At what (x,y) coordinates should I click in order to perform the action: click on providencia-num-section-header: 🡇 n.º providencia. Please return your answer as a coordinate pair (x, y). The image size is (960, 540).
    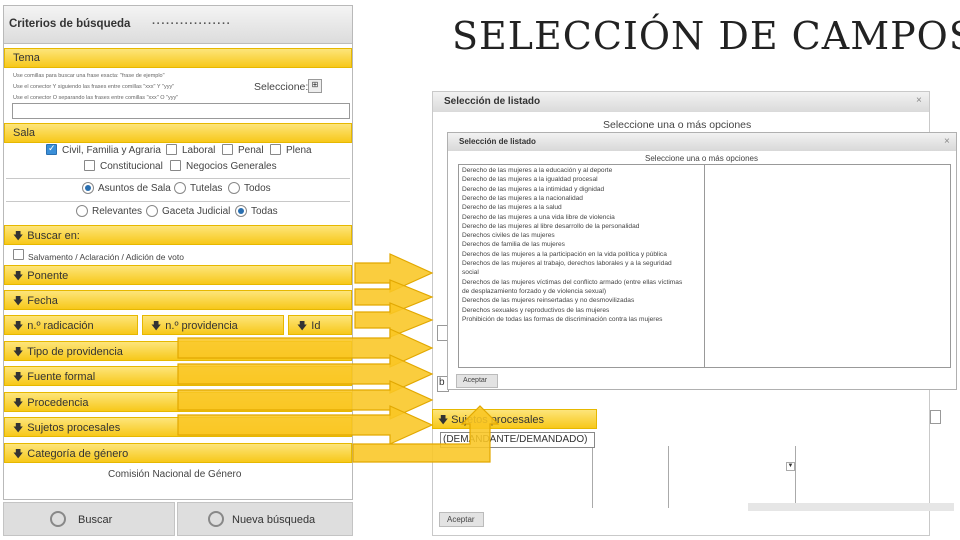
    Looking at the image, I should click on (213, 325).